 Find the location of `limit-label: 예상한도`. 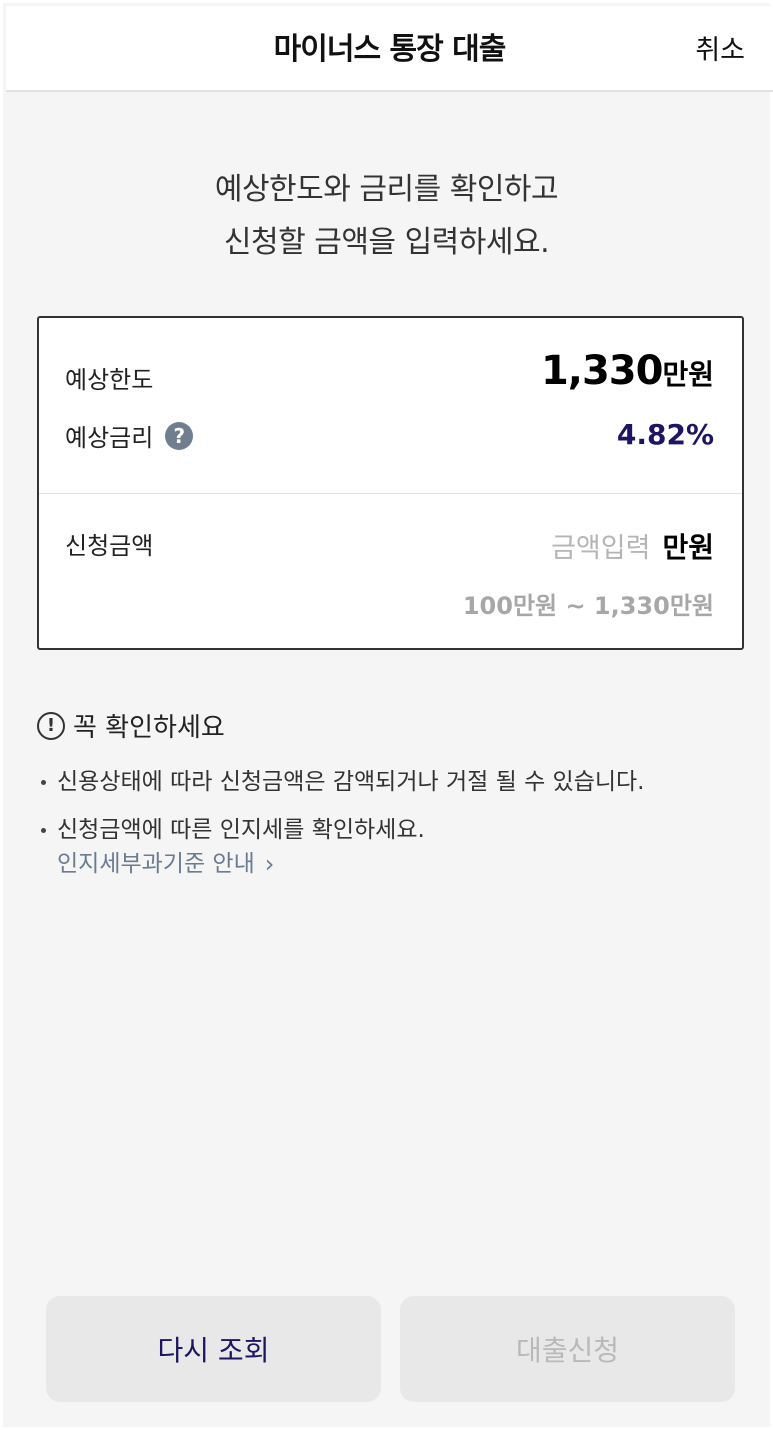

limit-label: 예상한도 is located at coordinates (109, 380).